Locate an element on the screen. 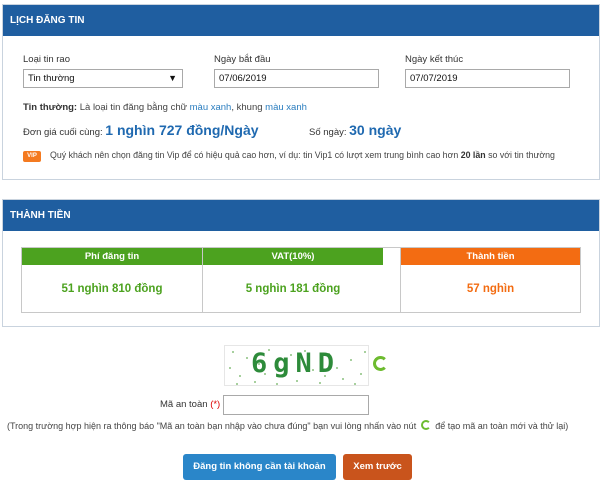 The image size is (603, 483). days-label: Số ngày: is located at coordinates (328, 132).